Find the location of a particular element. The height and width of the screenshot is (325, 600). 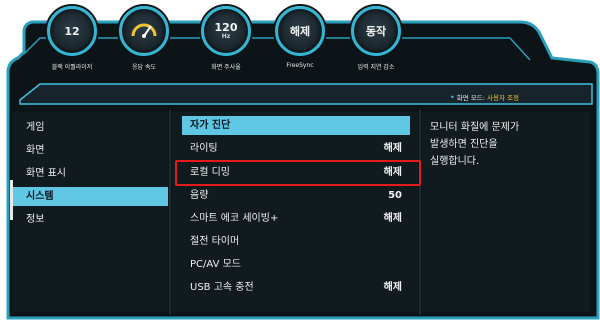

submenu-item-label: 라이팅 is located at coordinates (204, 148).